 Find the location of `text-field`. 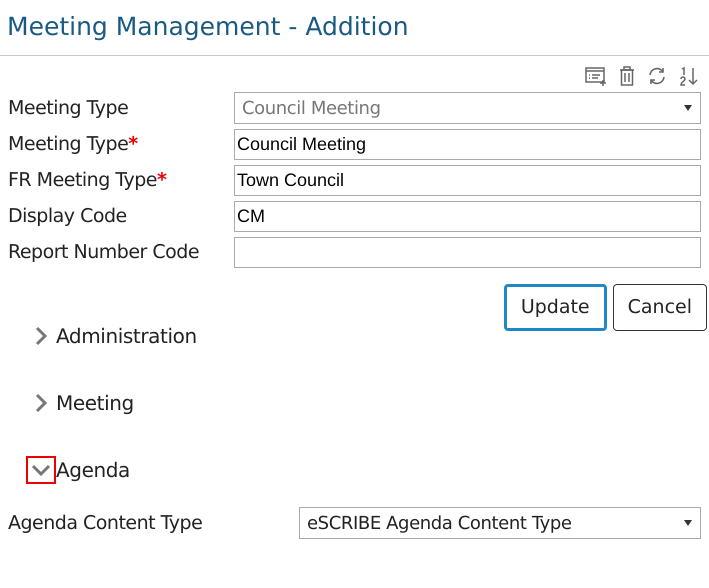

text-field is located at coordinates (467, 252).